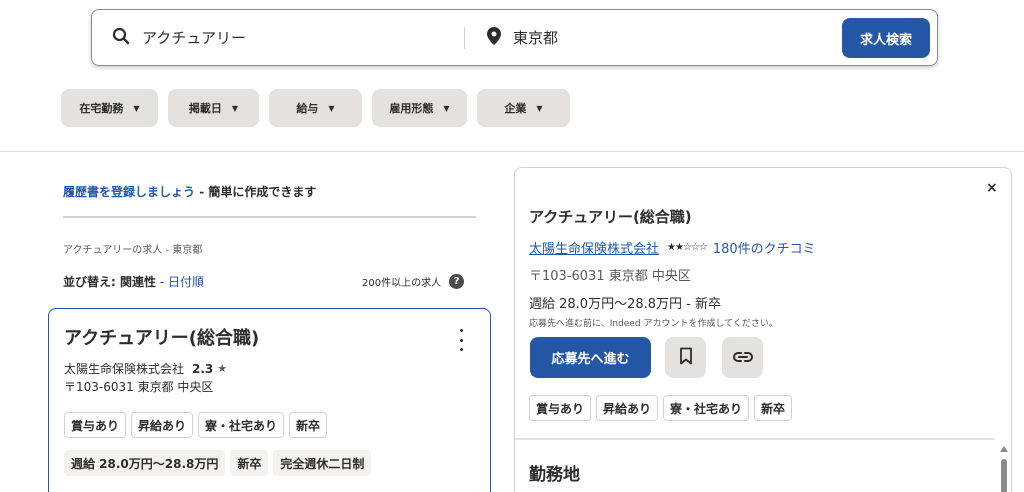 The image size is (1024, 492). Describe the element at coordinates (625, 304) in the screenshot. I see `detail-salary: 週給 28.0万円～28.8万円 - 新卒` at that location.